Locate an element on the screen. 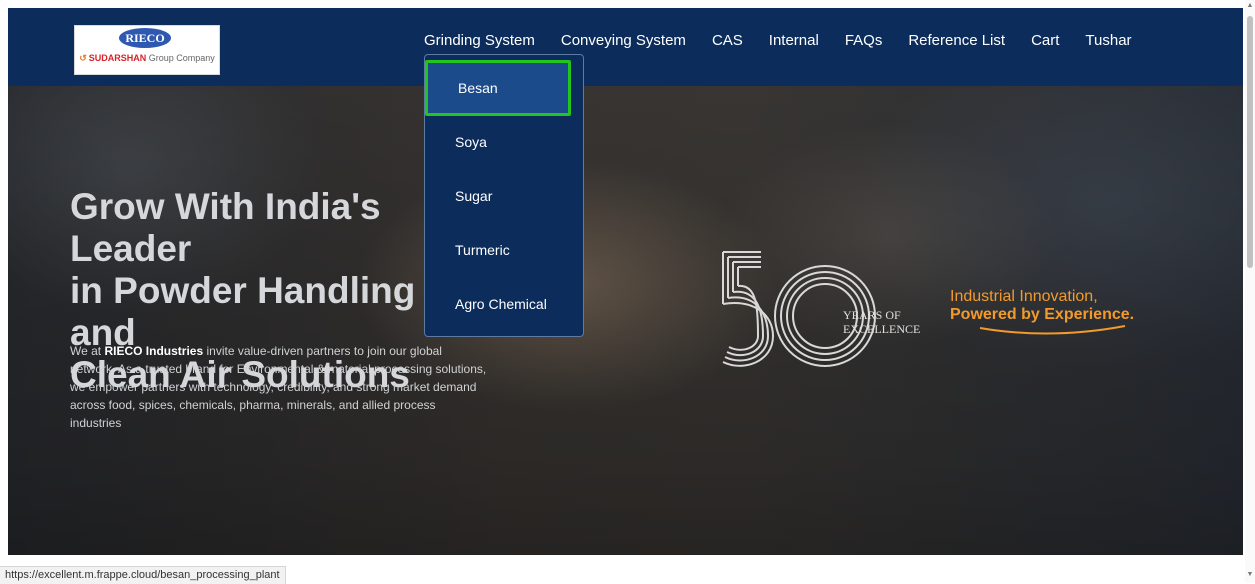 The width and height of the screenshot is (1255, 584). years-of-excellence: YEARS OF EXCELLENCE is located at coordinates (882, 322).